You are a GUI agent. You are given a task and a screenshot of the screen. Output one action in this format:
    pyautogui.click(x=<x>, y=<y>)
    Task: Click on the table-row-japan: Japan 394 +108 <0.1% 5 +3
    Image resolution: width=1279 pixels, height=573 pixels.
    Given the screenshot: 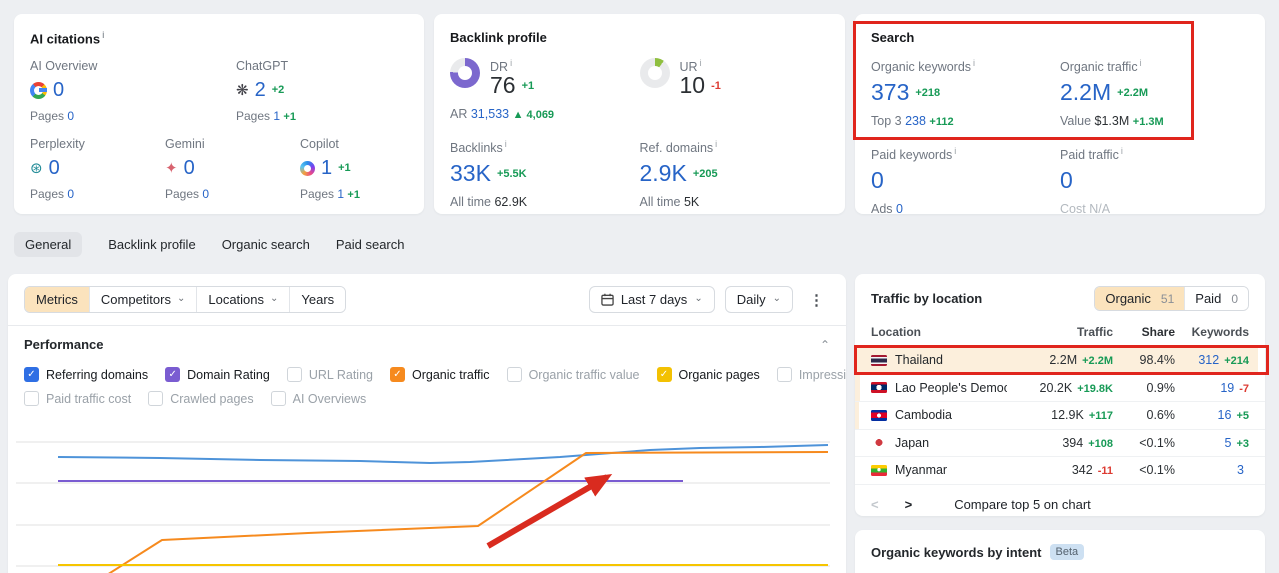 What is the action you would take?
    pyautogui.click(x=1060, y=443)
    